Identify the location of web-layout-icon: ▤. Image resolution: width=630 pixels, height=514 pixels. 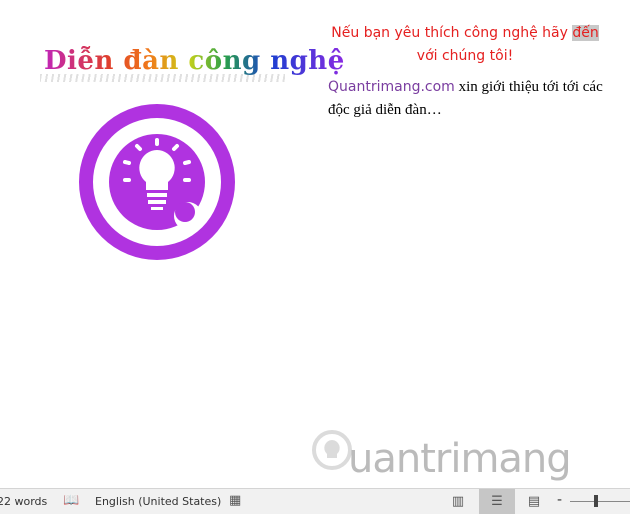
(534, 501).